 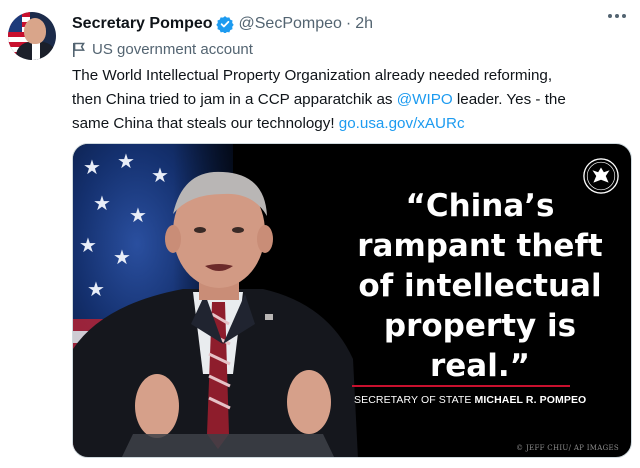 What do you see at coordinates (509, 99) in the screenshot?
I see `tweet-text-segment: leader. Yes - the` at bounding box center [509, 99].